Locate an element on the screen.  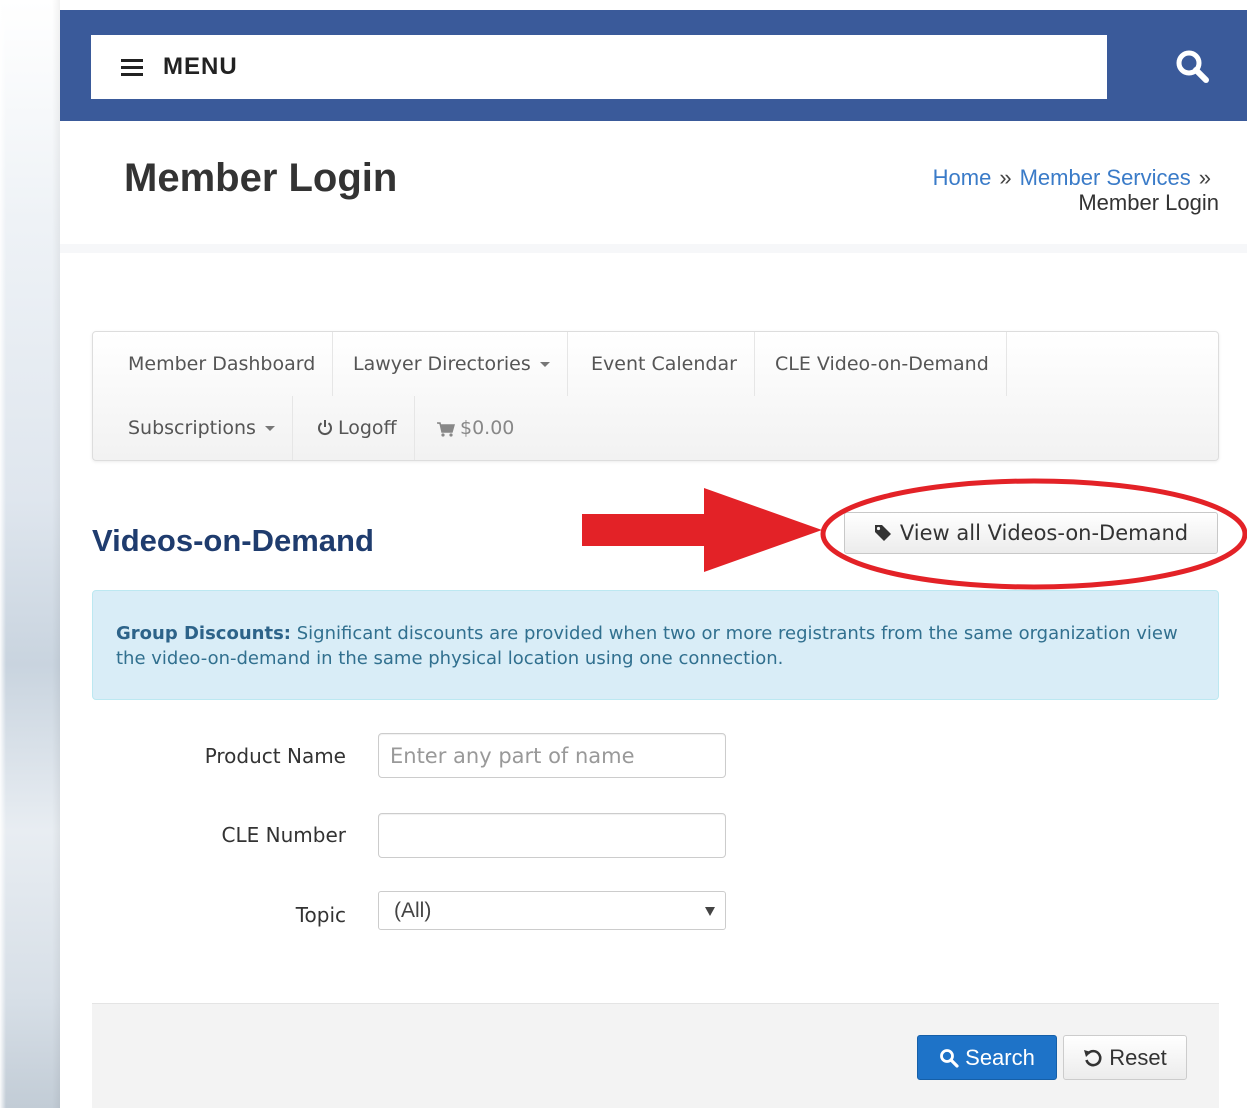
reset-button-label: Reset is located at coordinates (1138, 1057).